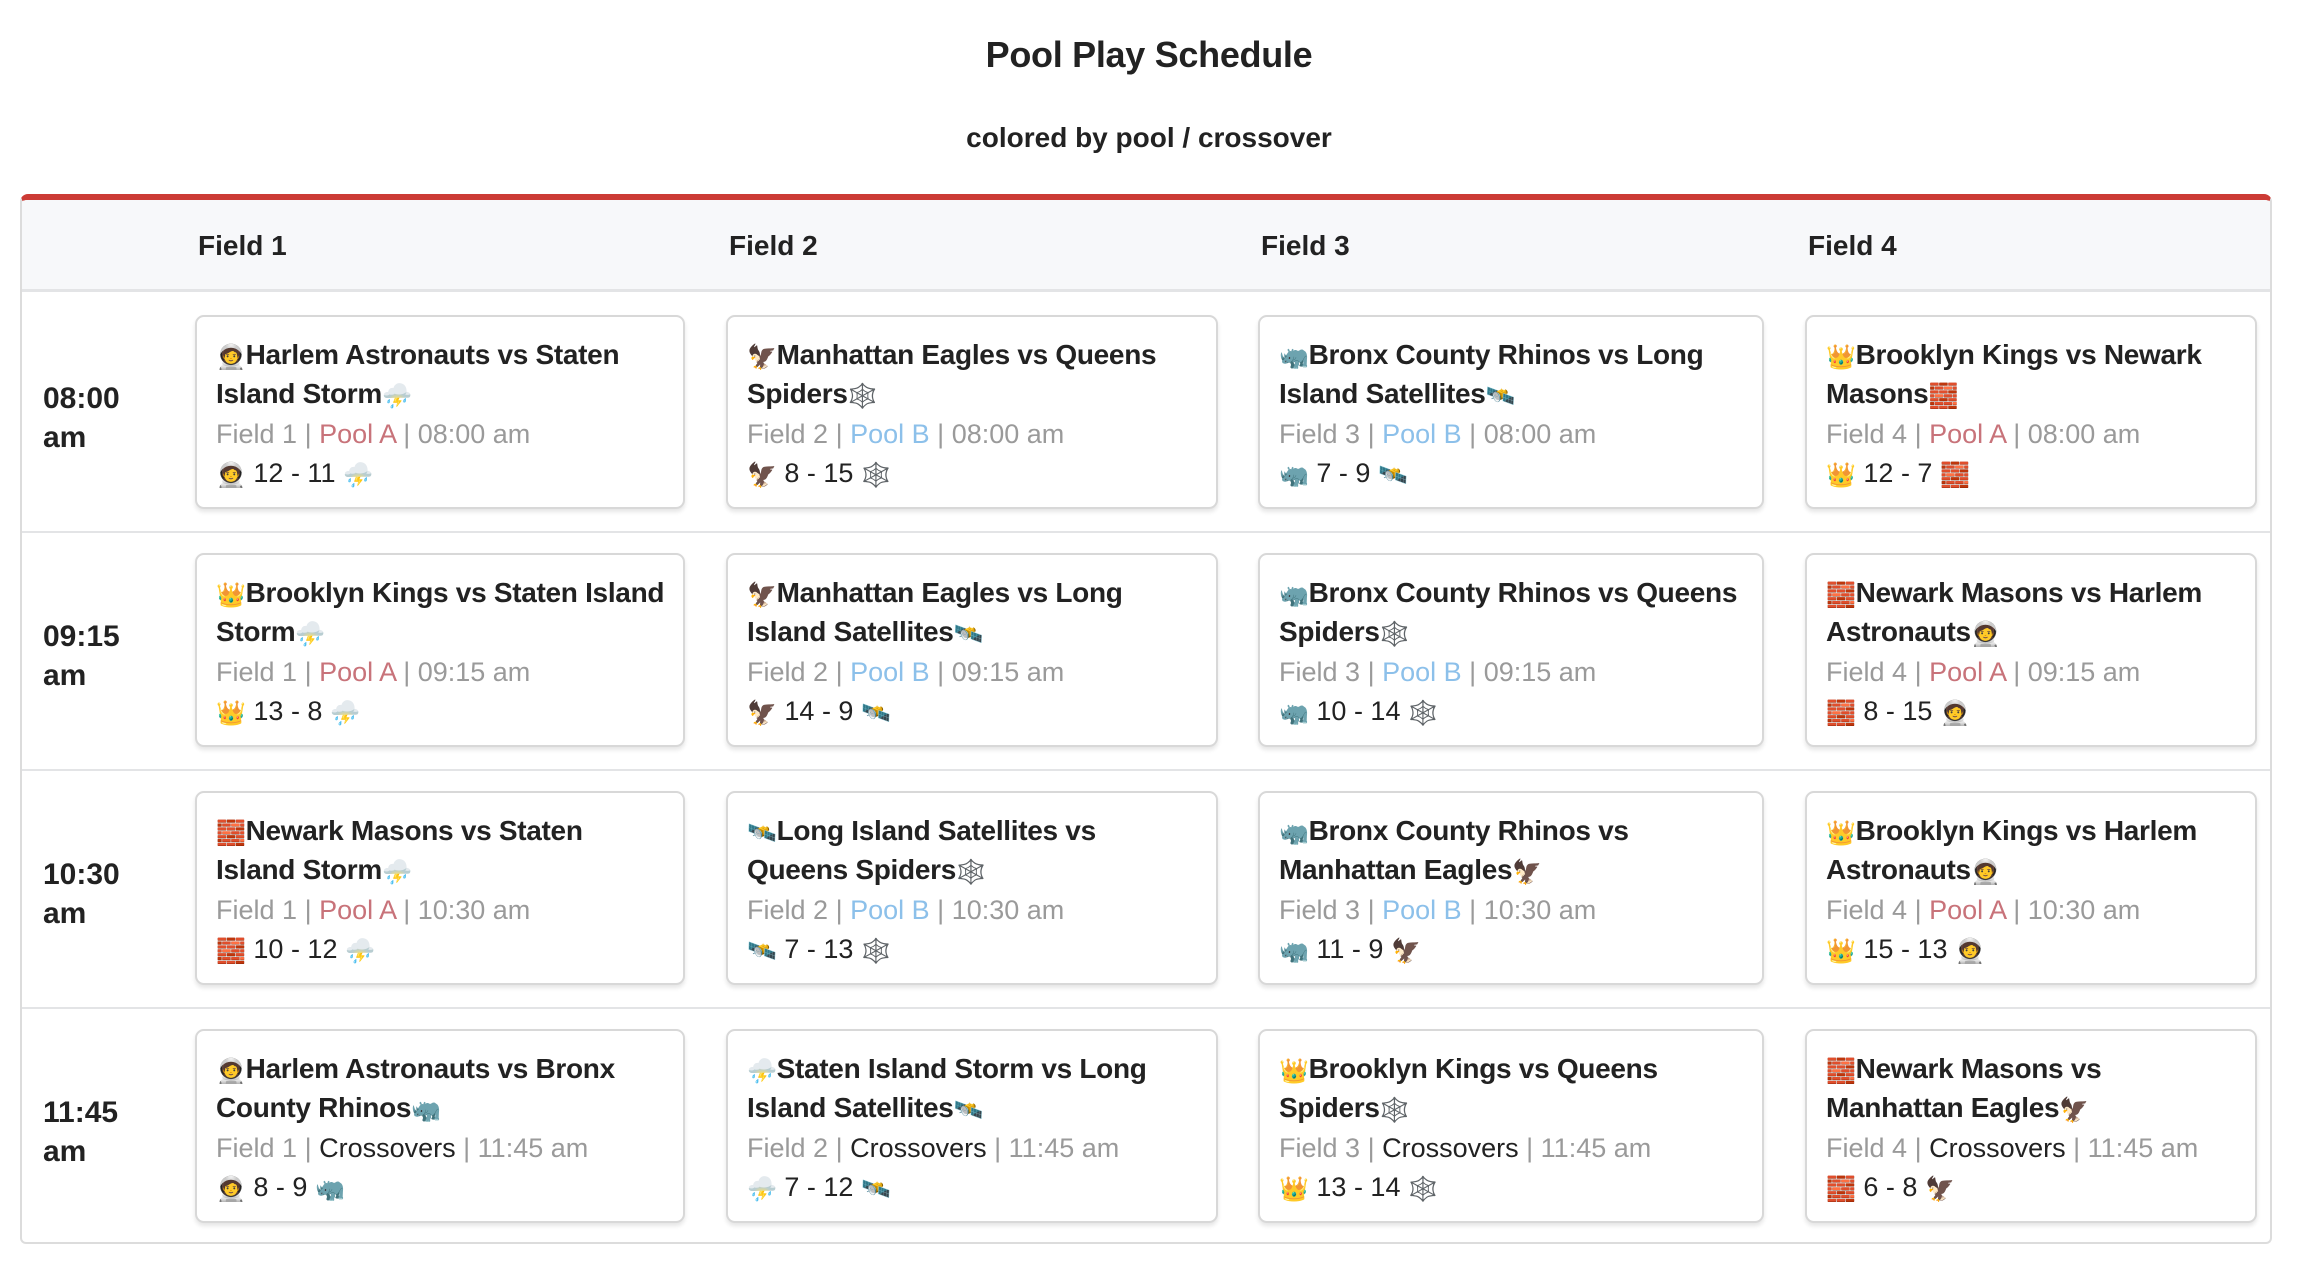  What do you see at coordinates (2031, 434) in the screenshot?
I see `game-meta: Field 4 | Pool A | 08:00 am` at bounding box center [2031, 434].